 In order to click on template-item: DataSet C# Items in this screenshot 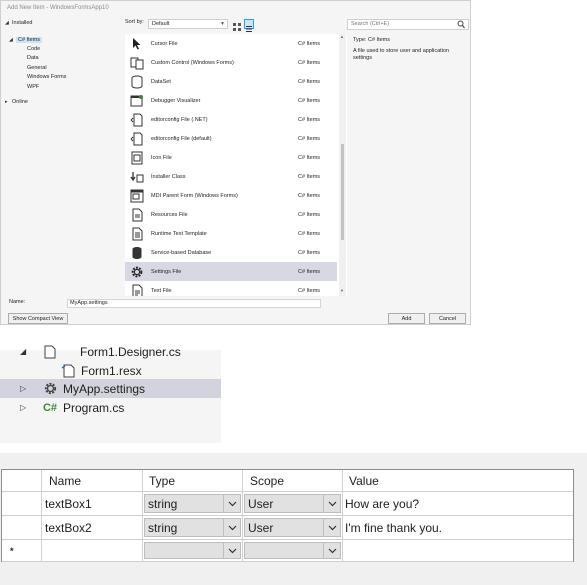, I will do `click(231, 81)`.